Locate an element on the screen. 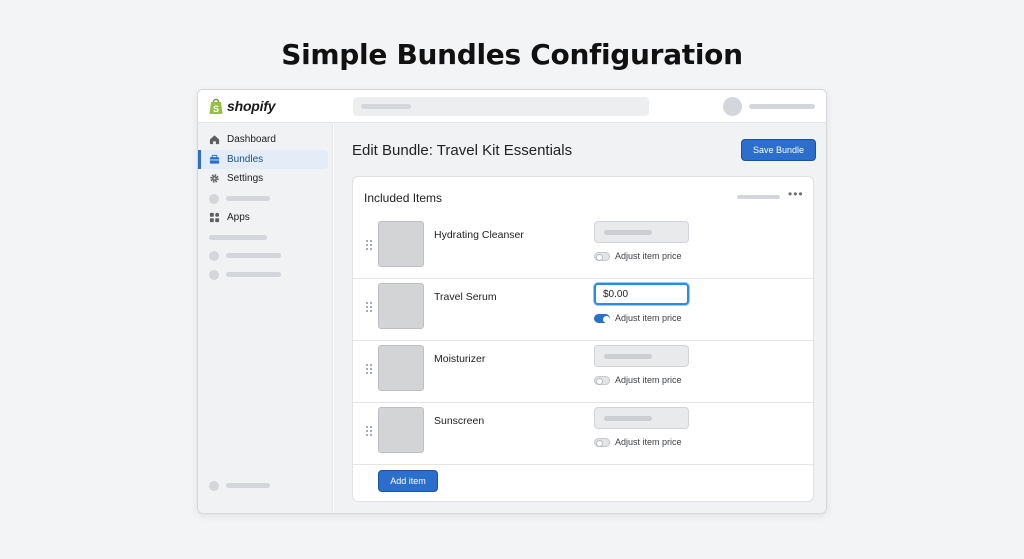 Image resolution: width=1024 pixels, height=559 pixels. apps-icon is located at coordinates (214, 217).